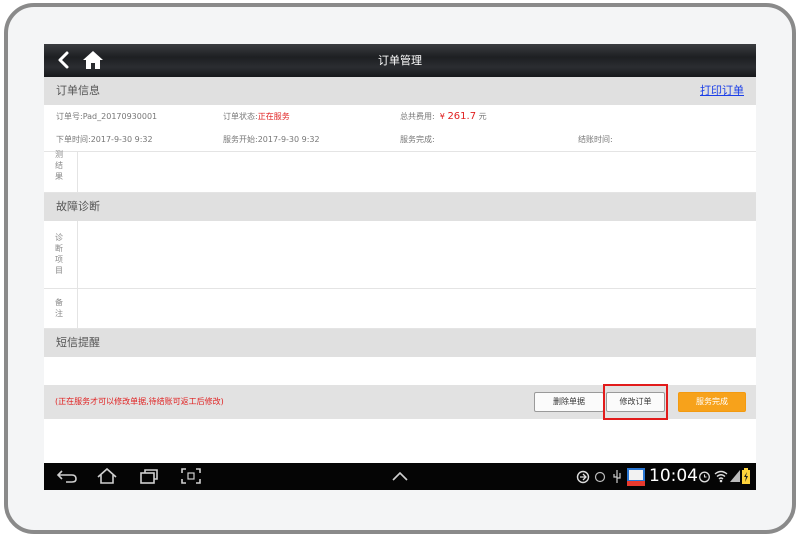 The width and height of the screenshot is (800, 538). I want to click on android-icon, so click(600, 477).